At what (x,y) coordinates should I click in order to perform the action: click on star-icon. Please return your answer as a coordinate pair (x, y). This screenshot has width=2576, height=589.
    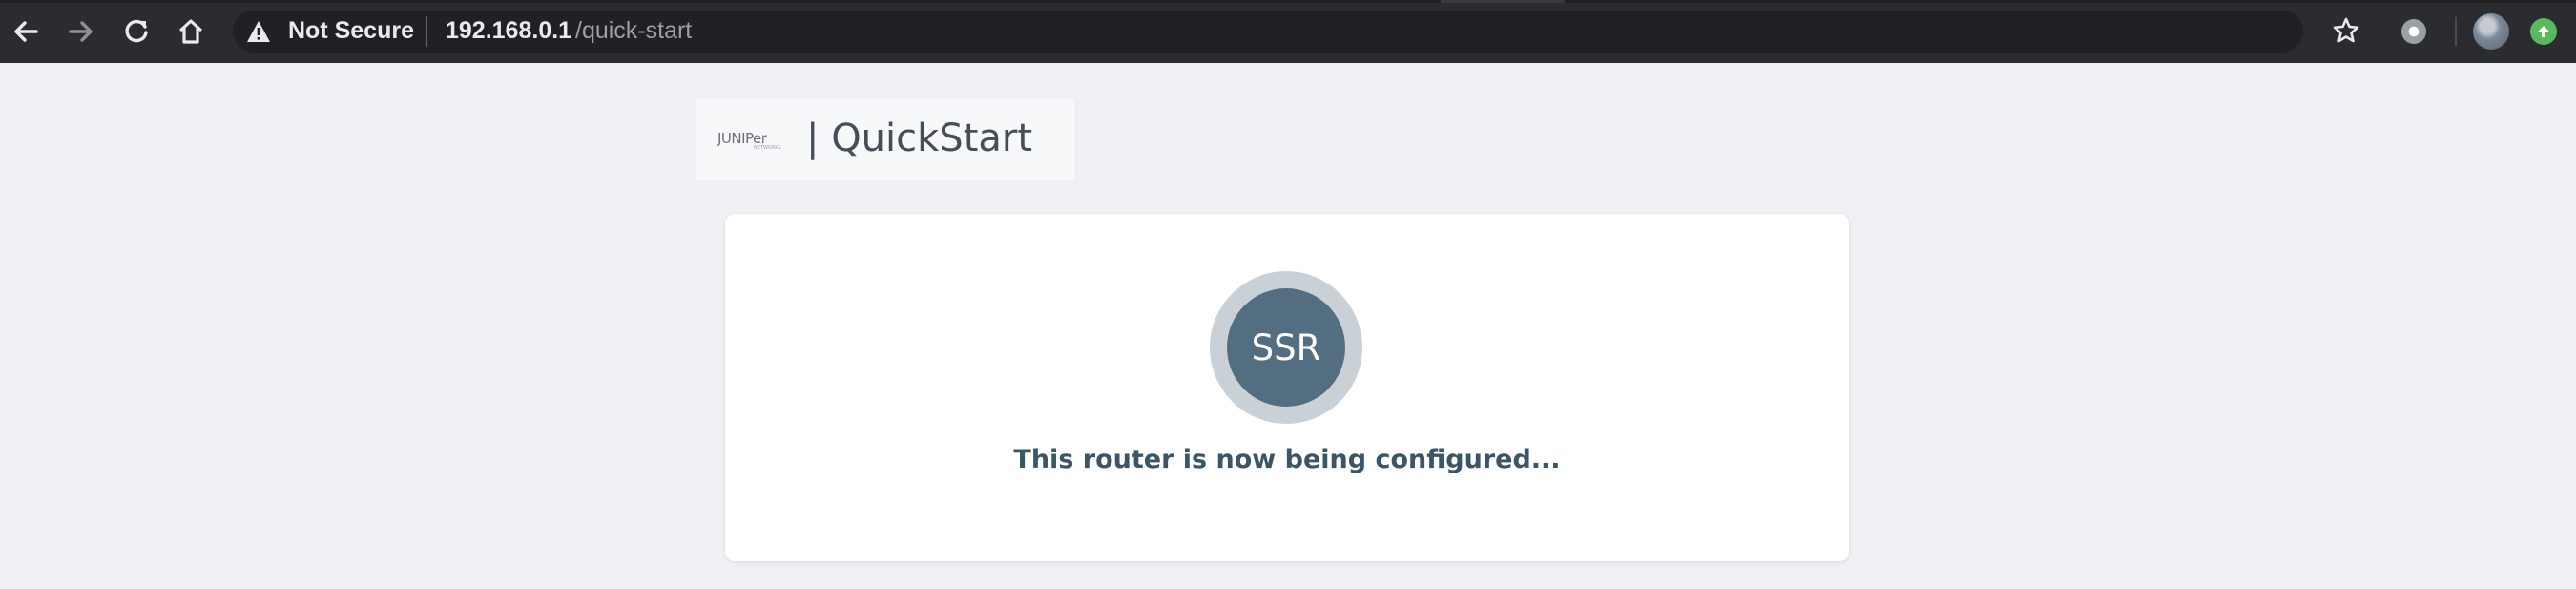
    Looking at the image, I should click on (2346, 30).